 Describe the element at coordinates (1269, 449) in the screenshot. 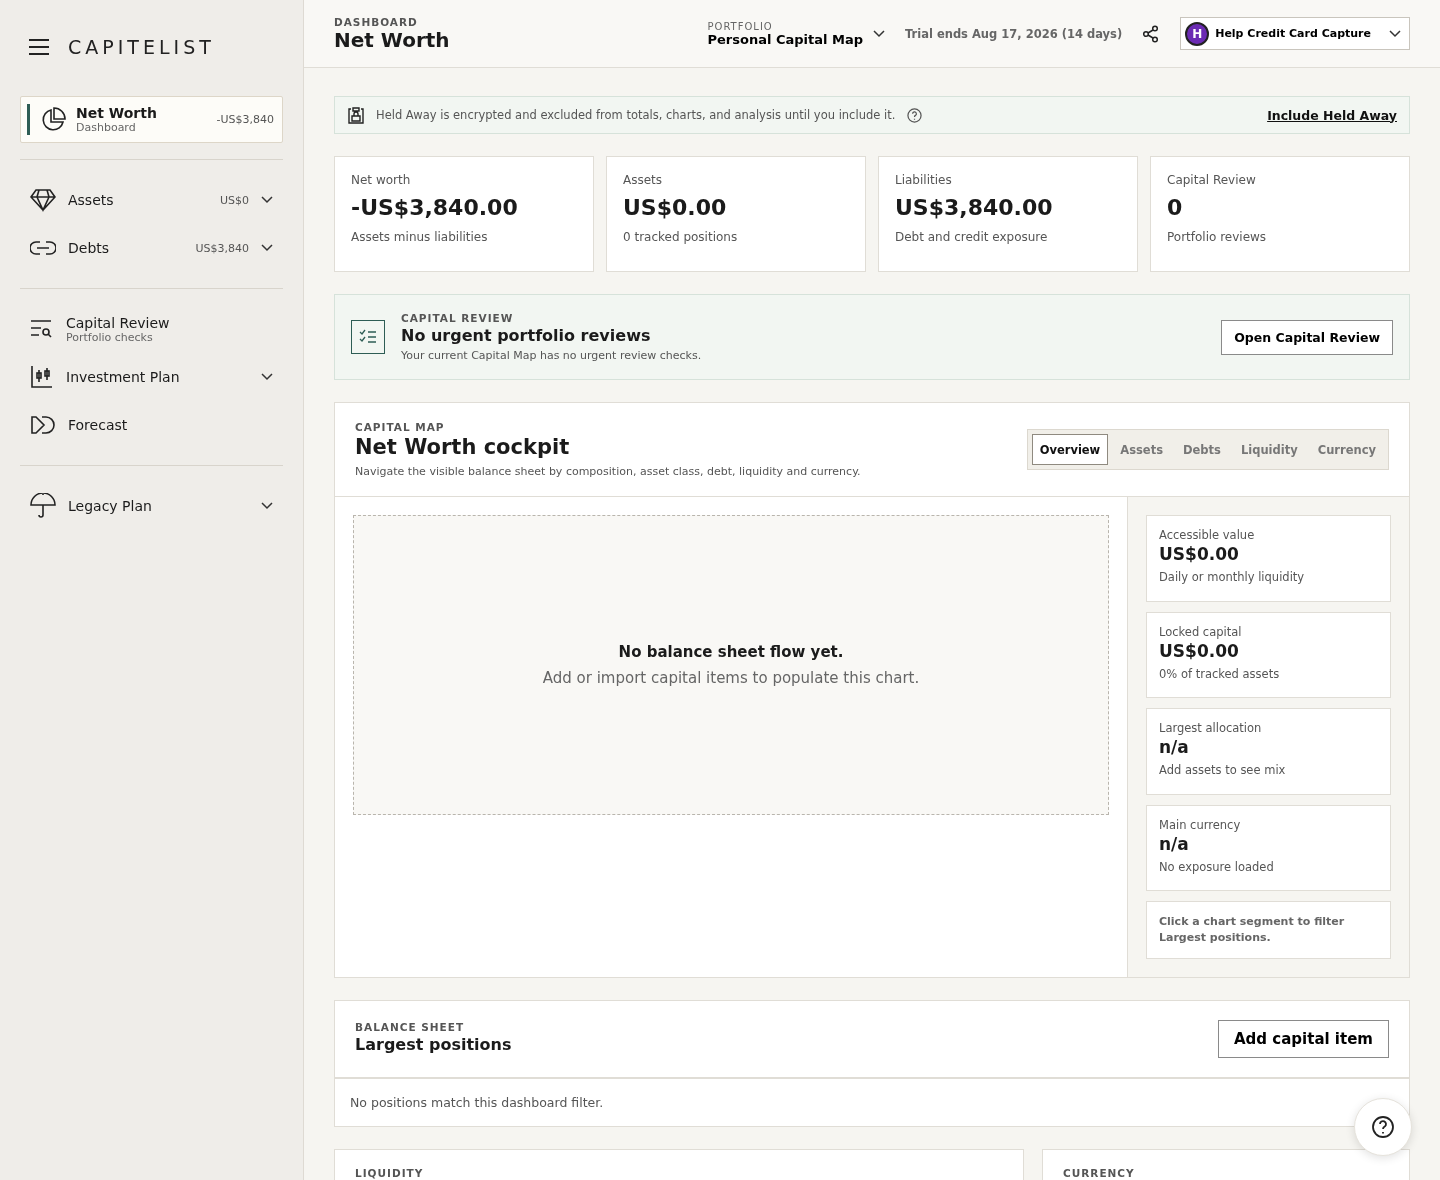

I see `tab: Liquidity` at that location.